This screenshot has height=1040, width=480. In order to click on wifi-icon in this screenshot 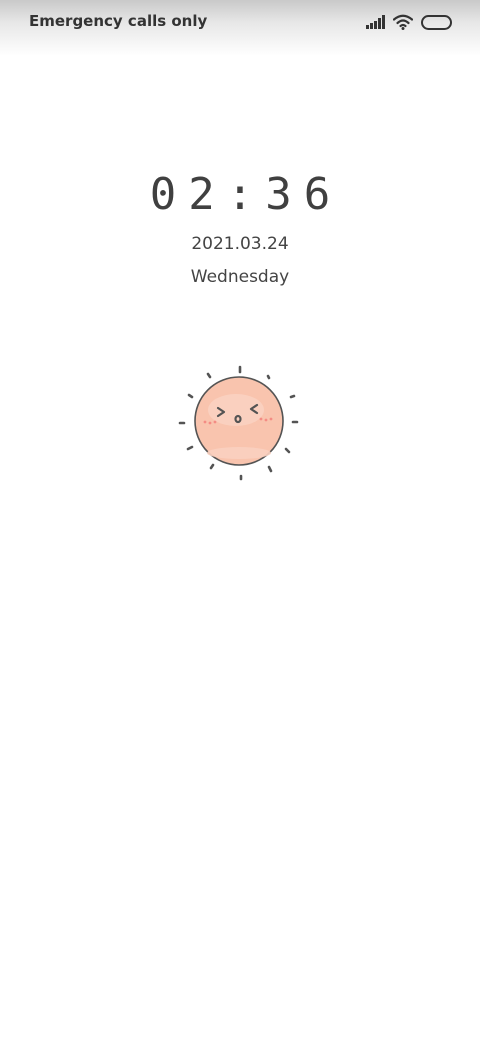, I will do `click(403, 22)`.